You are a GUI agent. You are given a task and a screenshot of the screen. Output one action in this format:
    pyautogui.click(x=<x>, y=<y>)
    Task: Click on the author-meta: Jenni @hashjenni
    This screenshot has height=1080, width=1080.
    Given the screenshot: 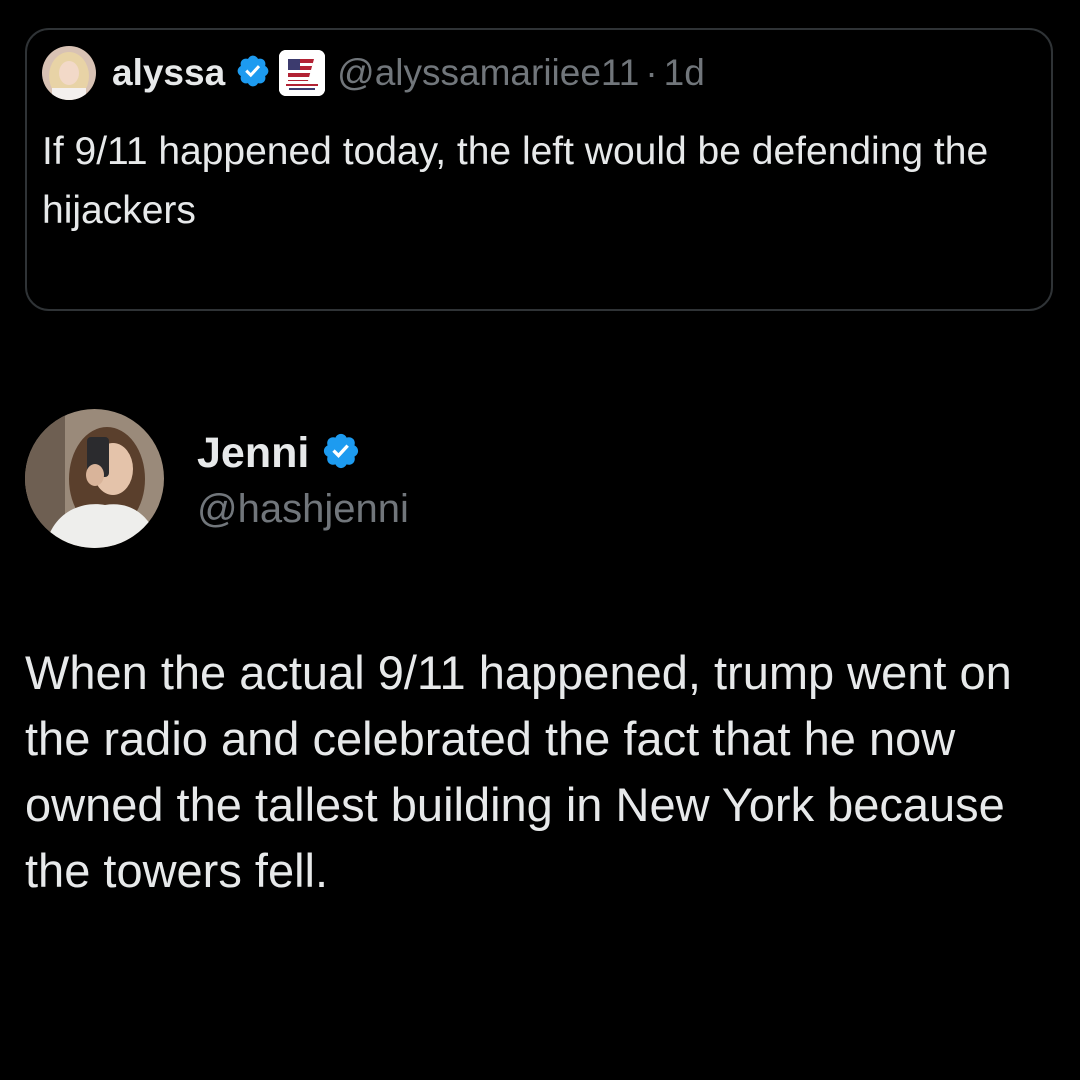 What is the action you would take?
    pyautogui.click(x=303, y=478)
    